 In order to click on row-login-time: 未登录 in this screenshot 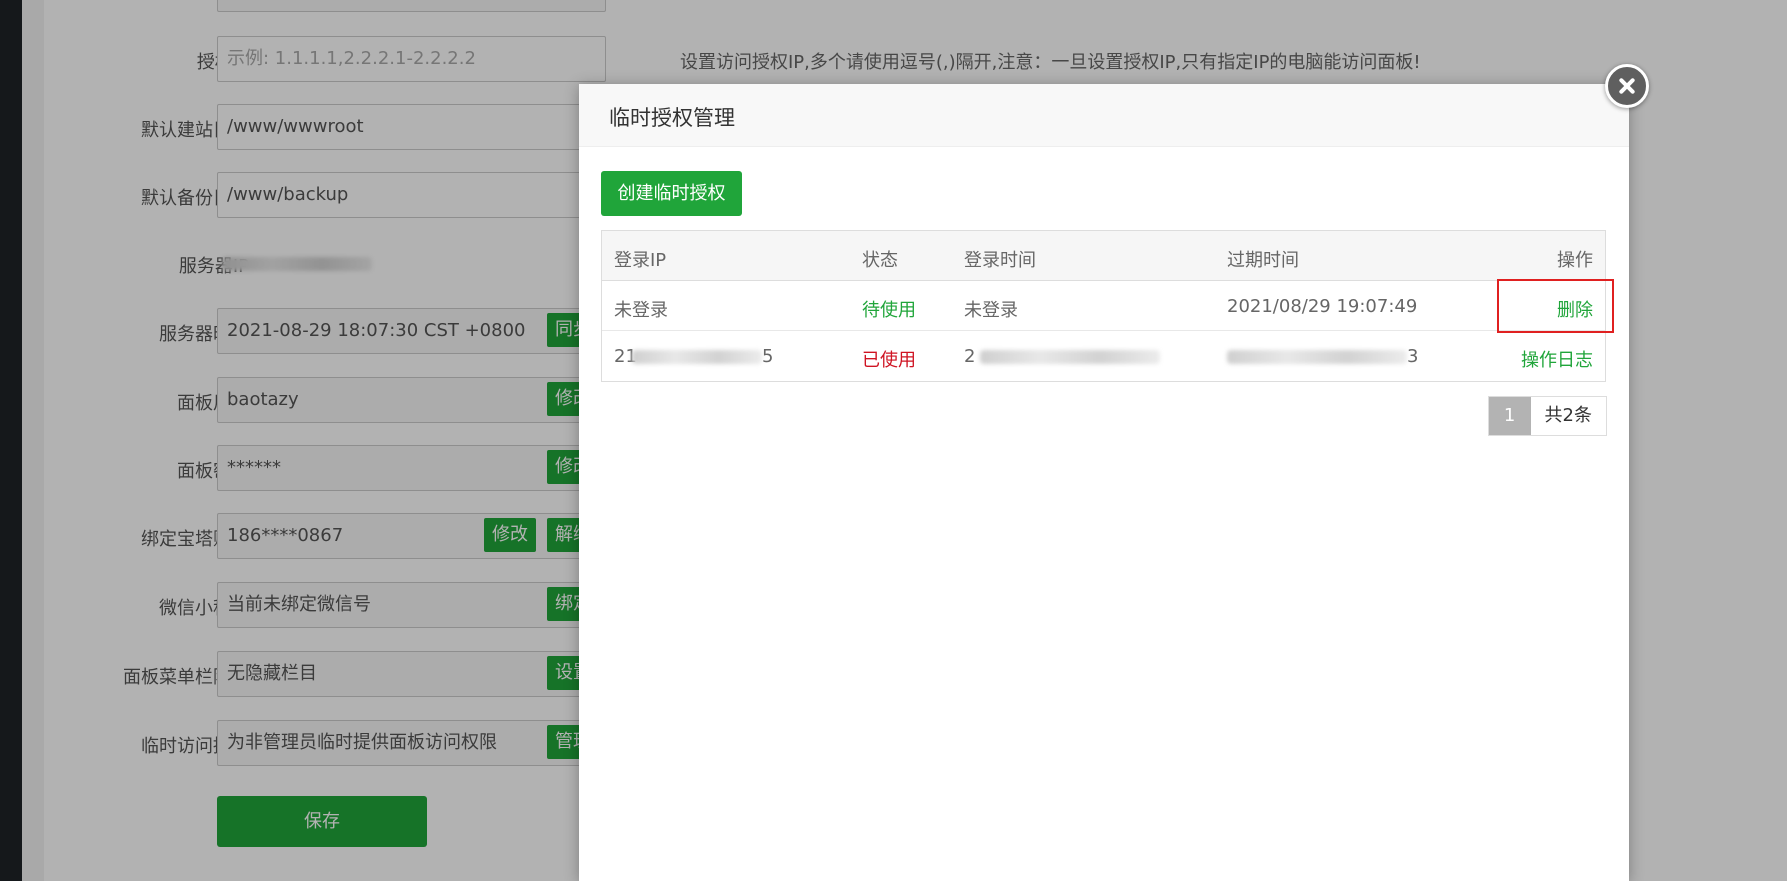, I will do `click(991, 310)`.